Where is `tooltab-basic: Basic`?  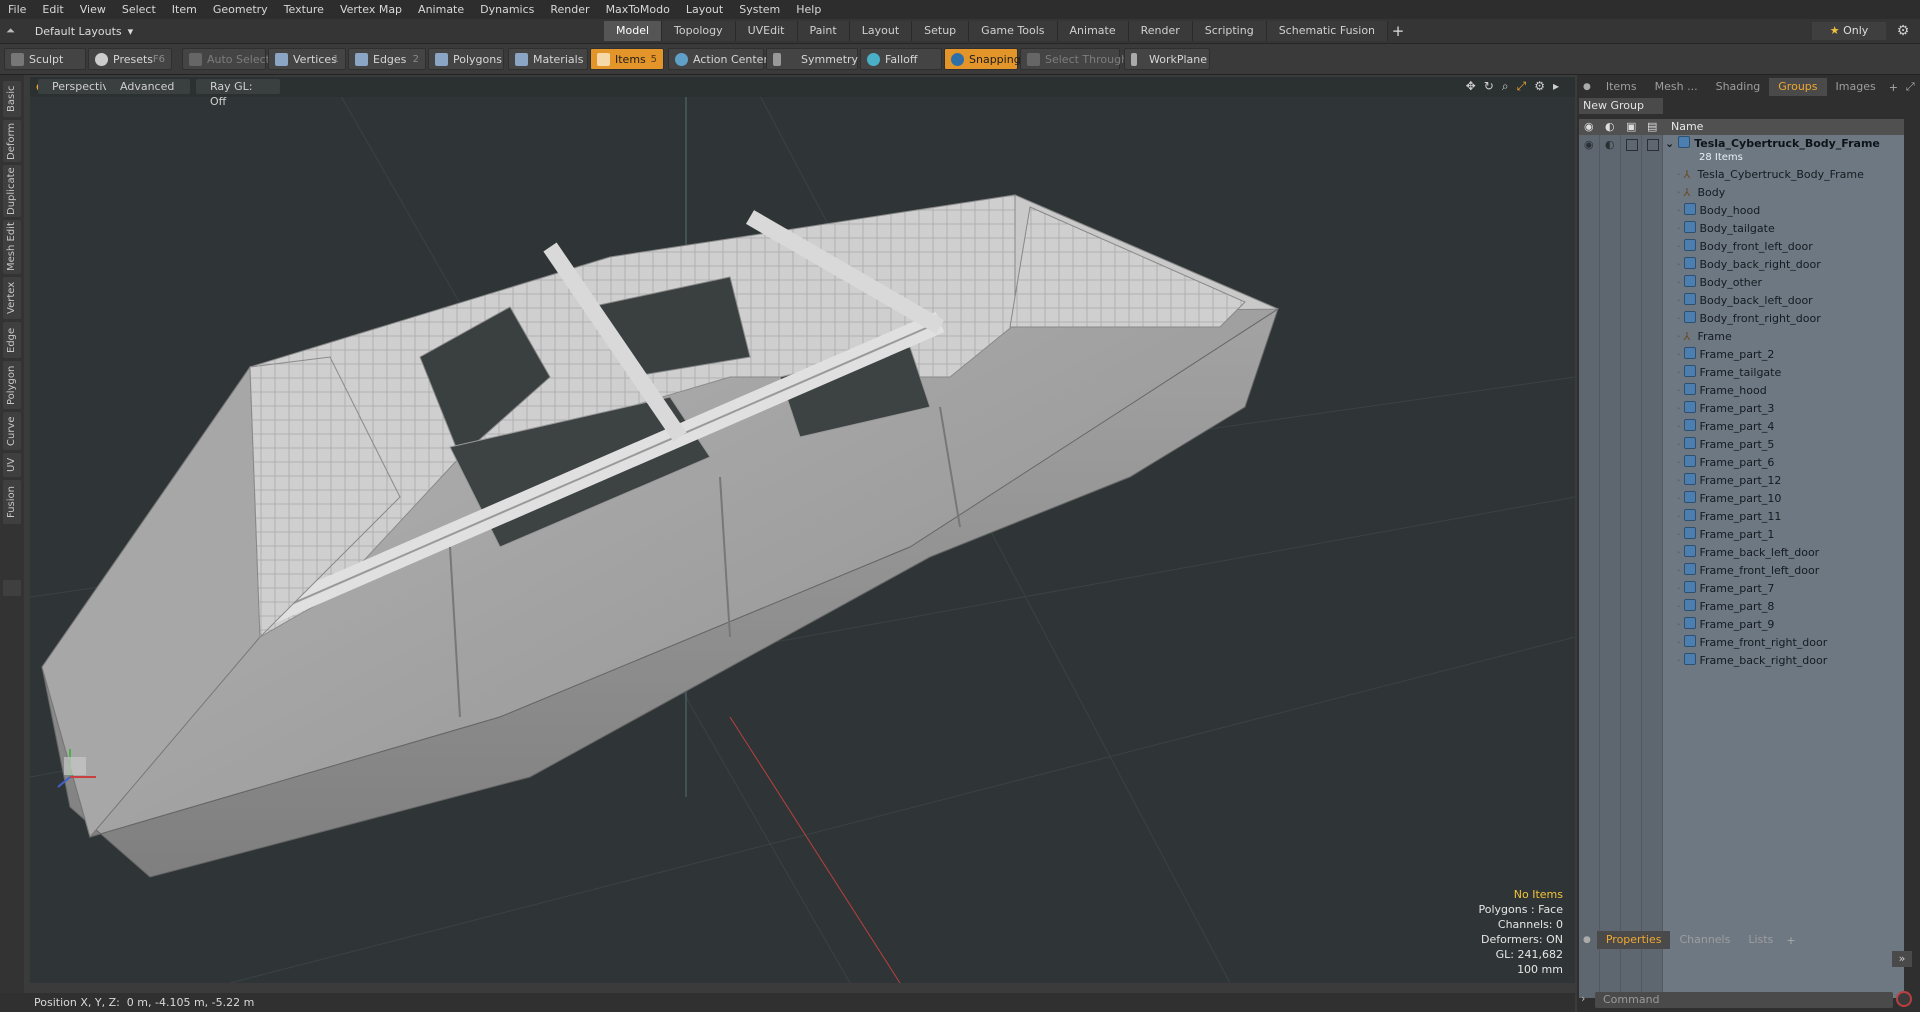
tooltab-basic: Basic is located at coordinates (12, 99).